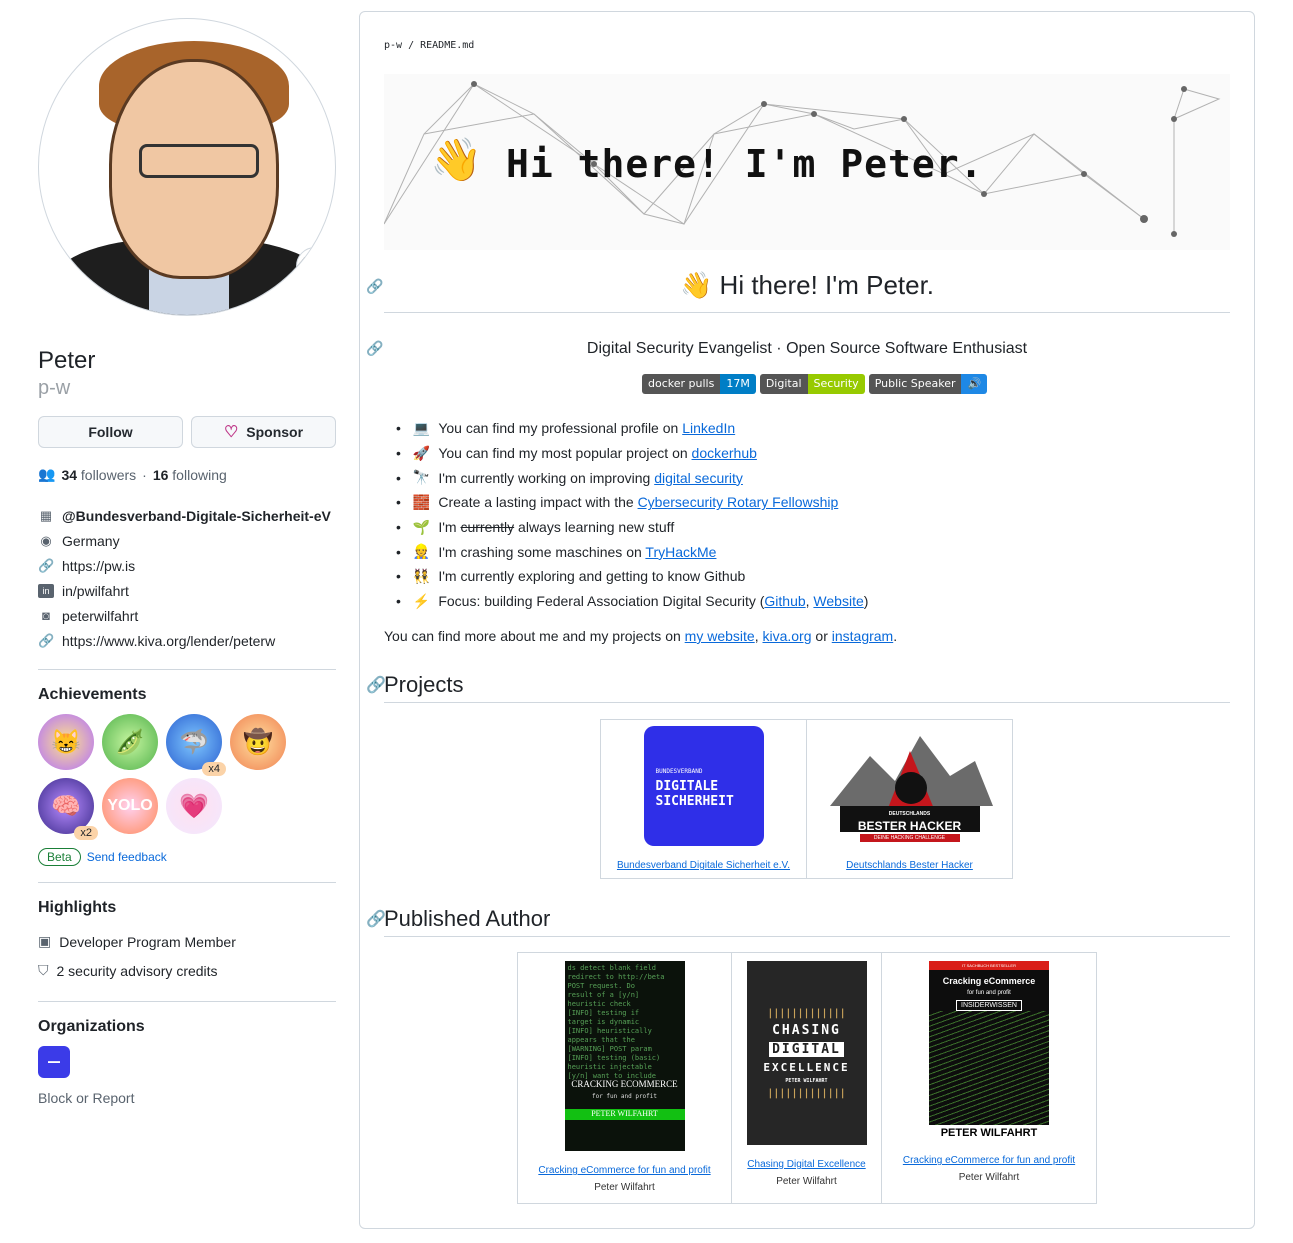  I want to click on achievement-badge-public-sponsor: 💗, so click(194, 806).